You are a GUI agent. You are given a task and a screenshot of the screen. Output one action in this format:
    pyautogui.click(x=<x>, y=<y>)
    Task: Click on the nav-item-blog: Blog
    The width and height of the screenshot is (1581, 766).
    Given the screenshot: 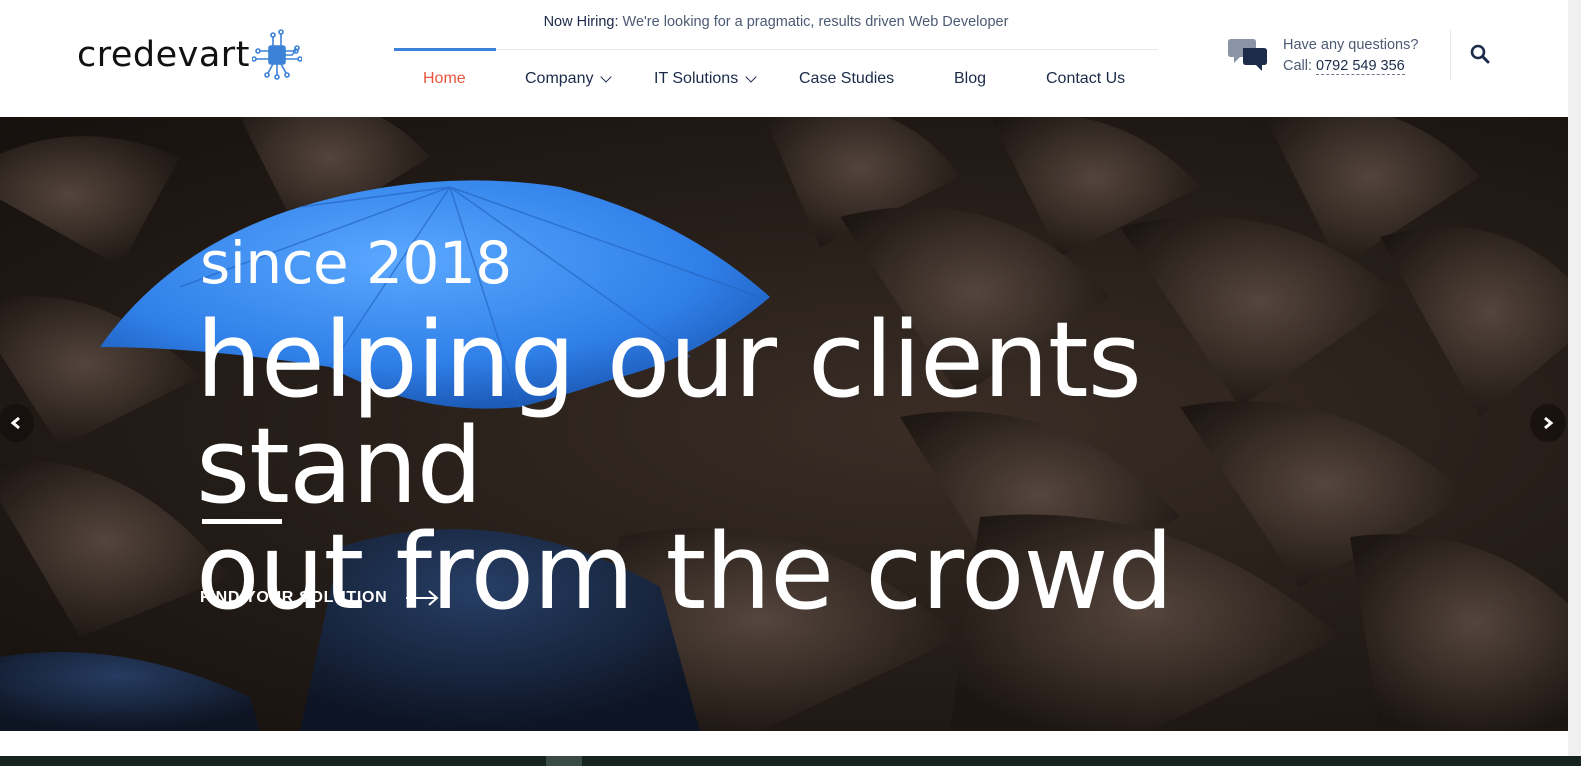 What is the action you would take?
    pyautogui.click(x=970, y=79)
    